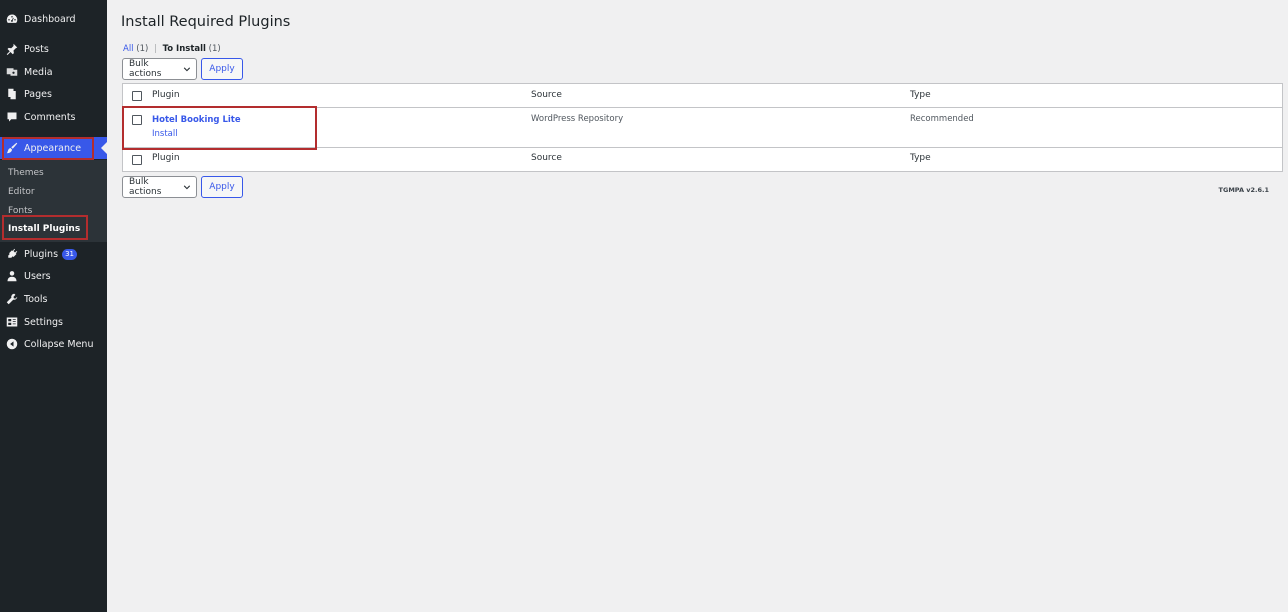 This screenshot has width=1288, height=612. I want to click on sidebar-item-label: Pages, so click(38, 94).